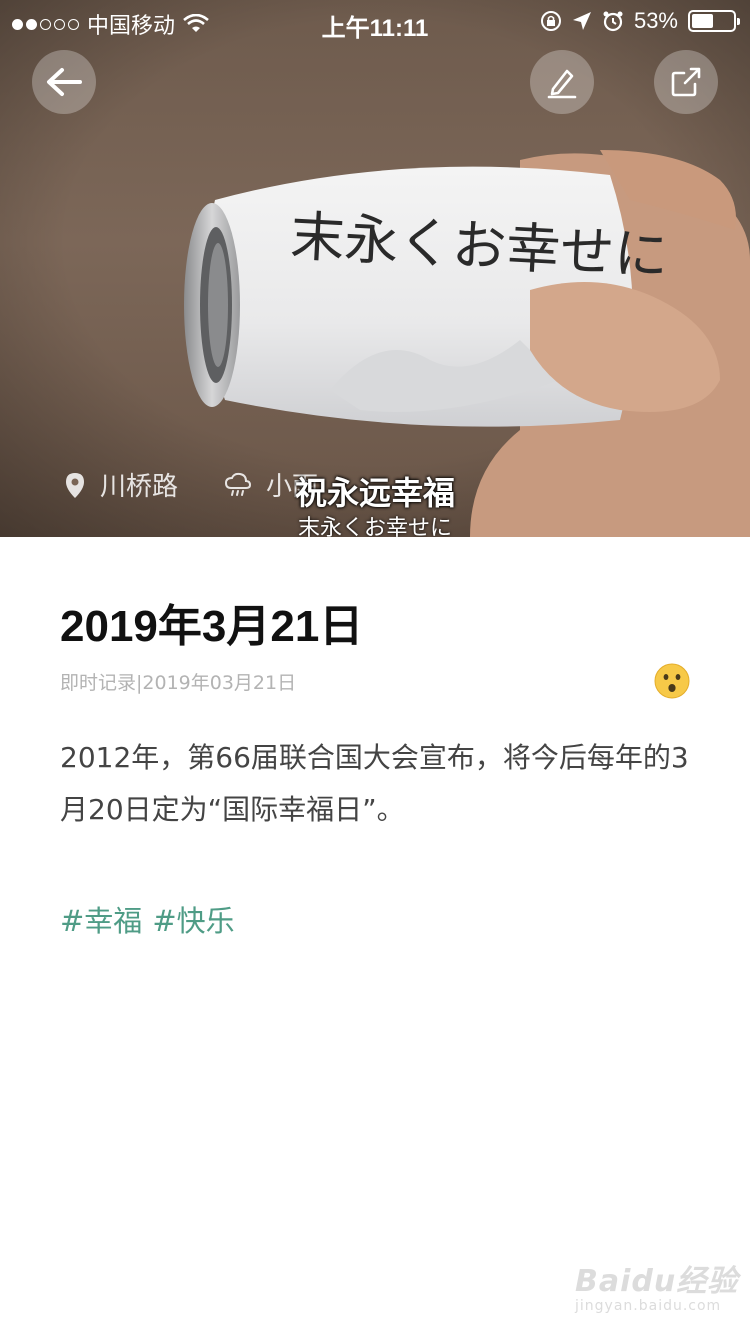 The height and width of the screenshot is (1334, 750). Describe the element at coordinates (648, 1306) in the screenshot. I see `watermark-url: jingyan.baidu.com` at that location.